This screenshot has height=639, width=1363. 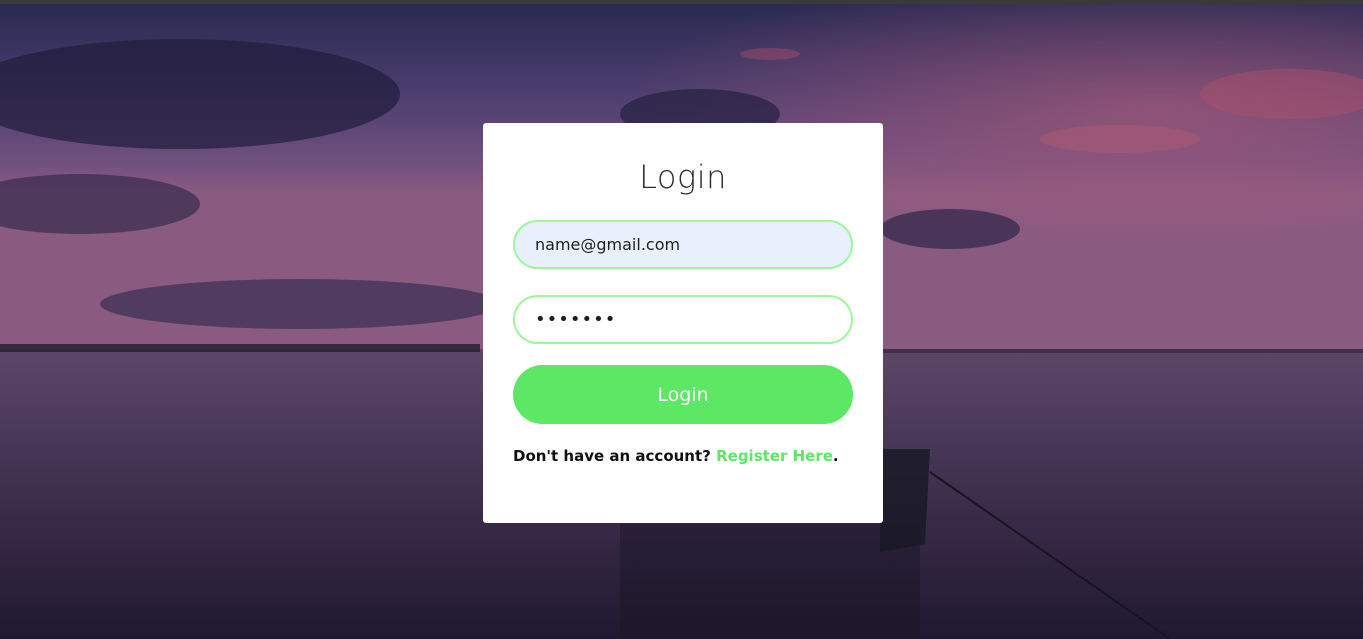 I want to click on email-field, so click(x=683, y=244).